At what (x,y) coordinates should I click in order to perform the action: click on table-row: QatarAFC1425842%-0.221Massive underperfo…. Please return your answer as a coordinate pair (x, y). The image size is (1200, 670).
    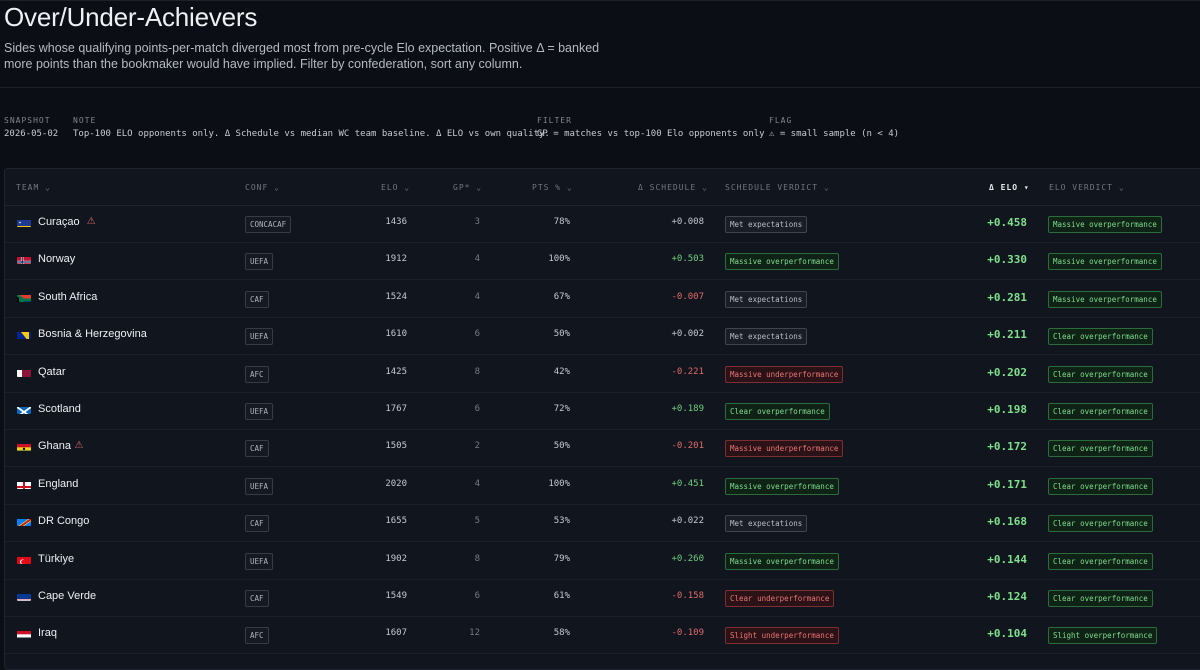
    Looking at the image, I should click on (602, 374).